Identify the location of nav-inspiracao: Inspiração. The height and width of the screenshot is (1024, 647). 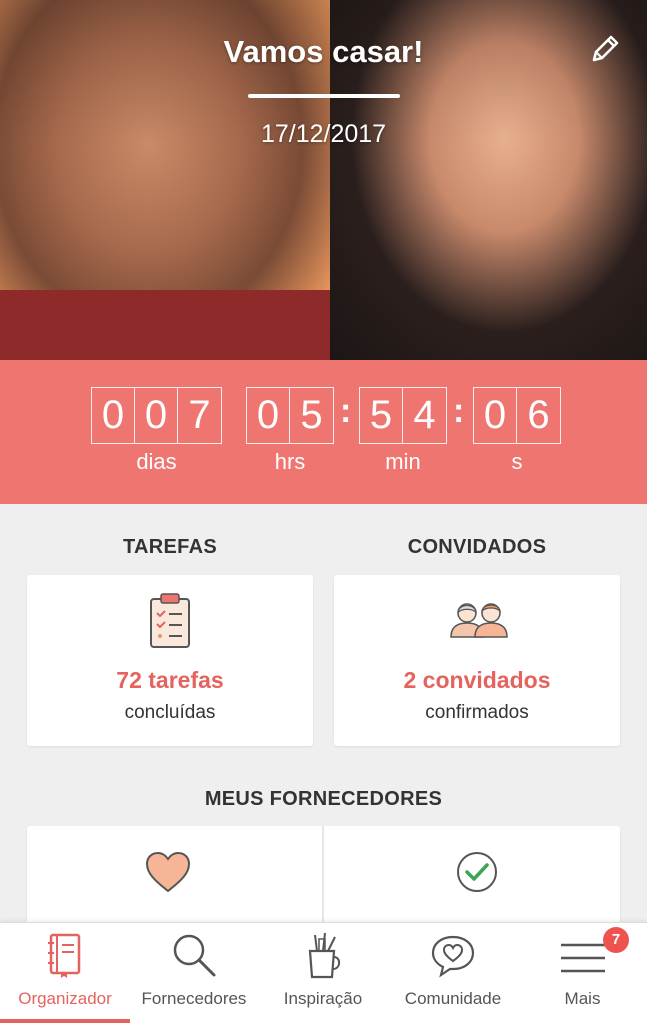
(323, 973).